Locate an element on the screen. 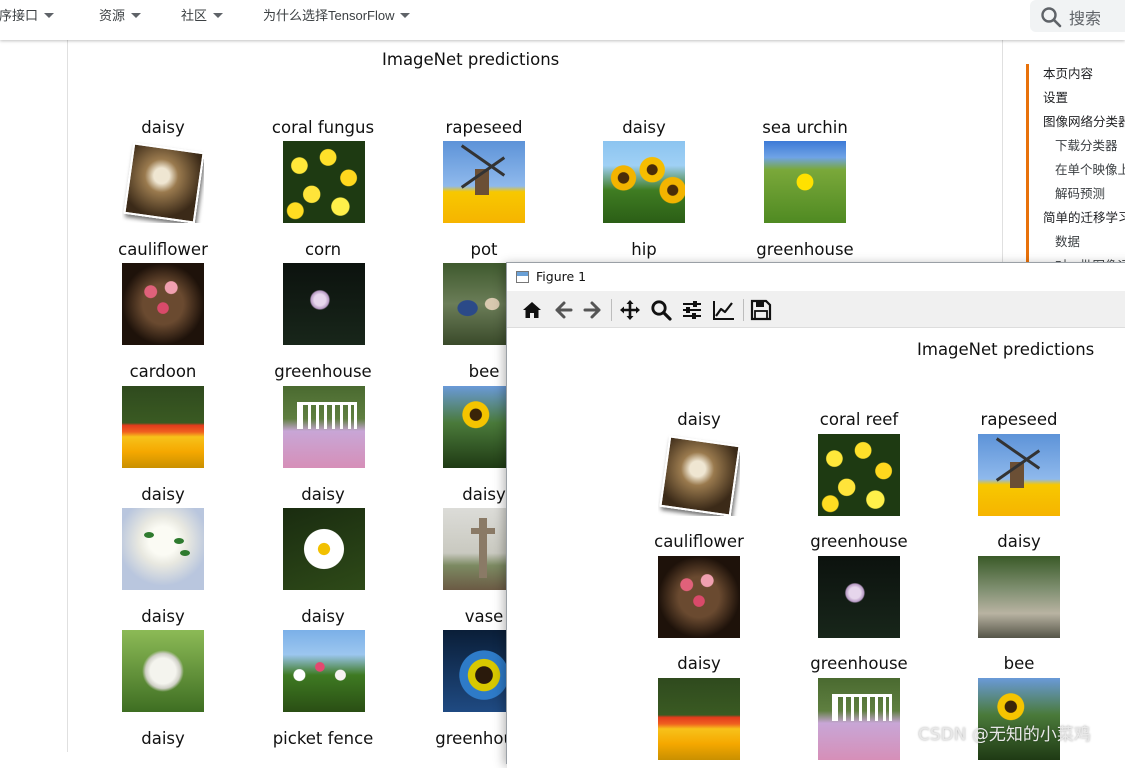 The height and width of the screenshot is (768, 1125). toc-subitem: 解码预测 is located at coordinates (1080, 192).